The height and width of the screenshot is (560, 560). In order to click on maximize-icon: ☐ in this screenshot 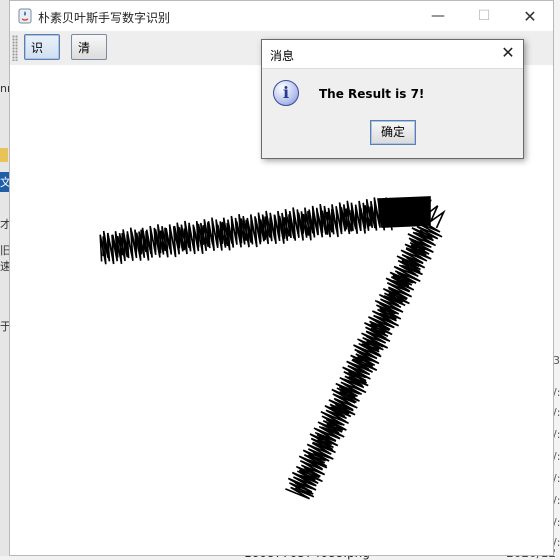, I will do `click(484, 16)`.